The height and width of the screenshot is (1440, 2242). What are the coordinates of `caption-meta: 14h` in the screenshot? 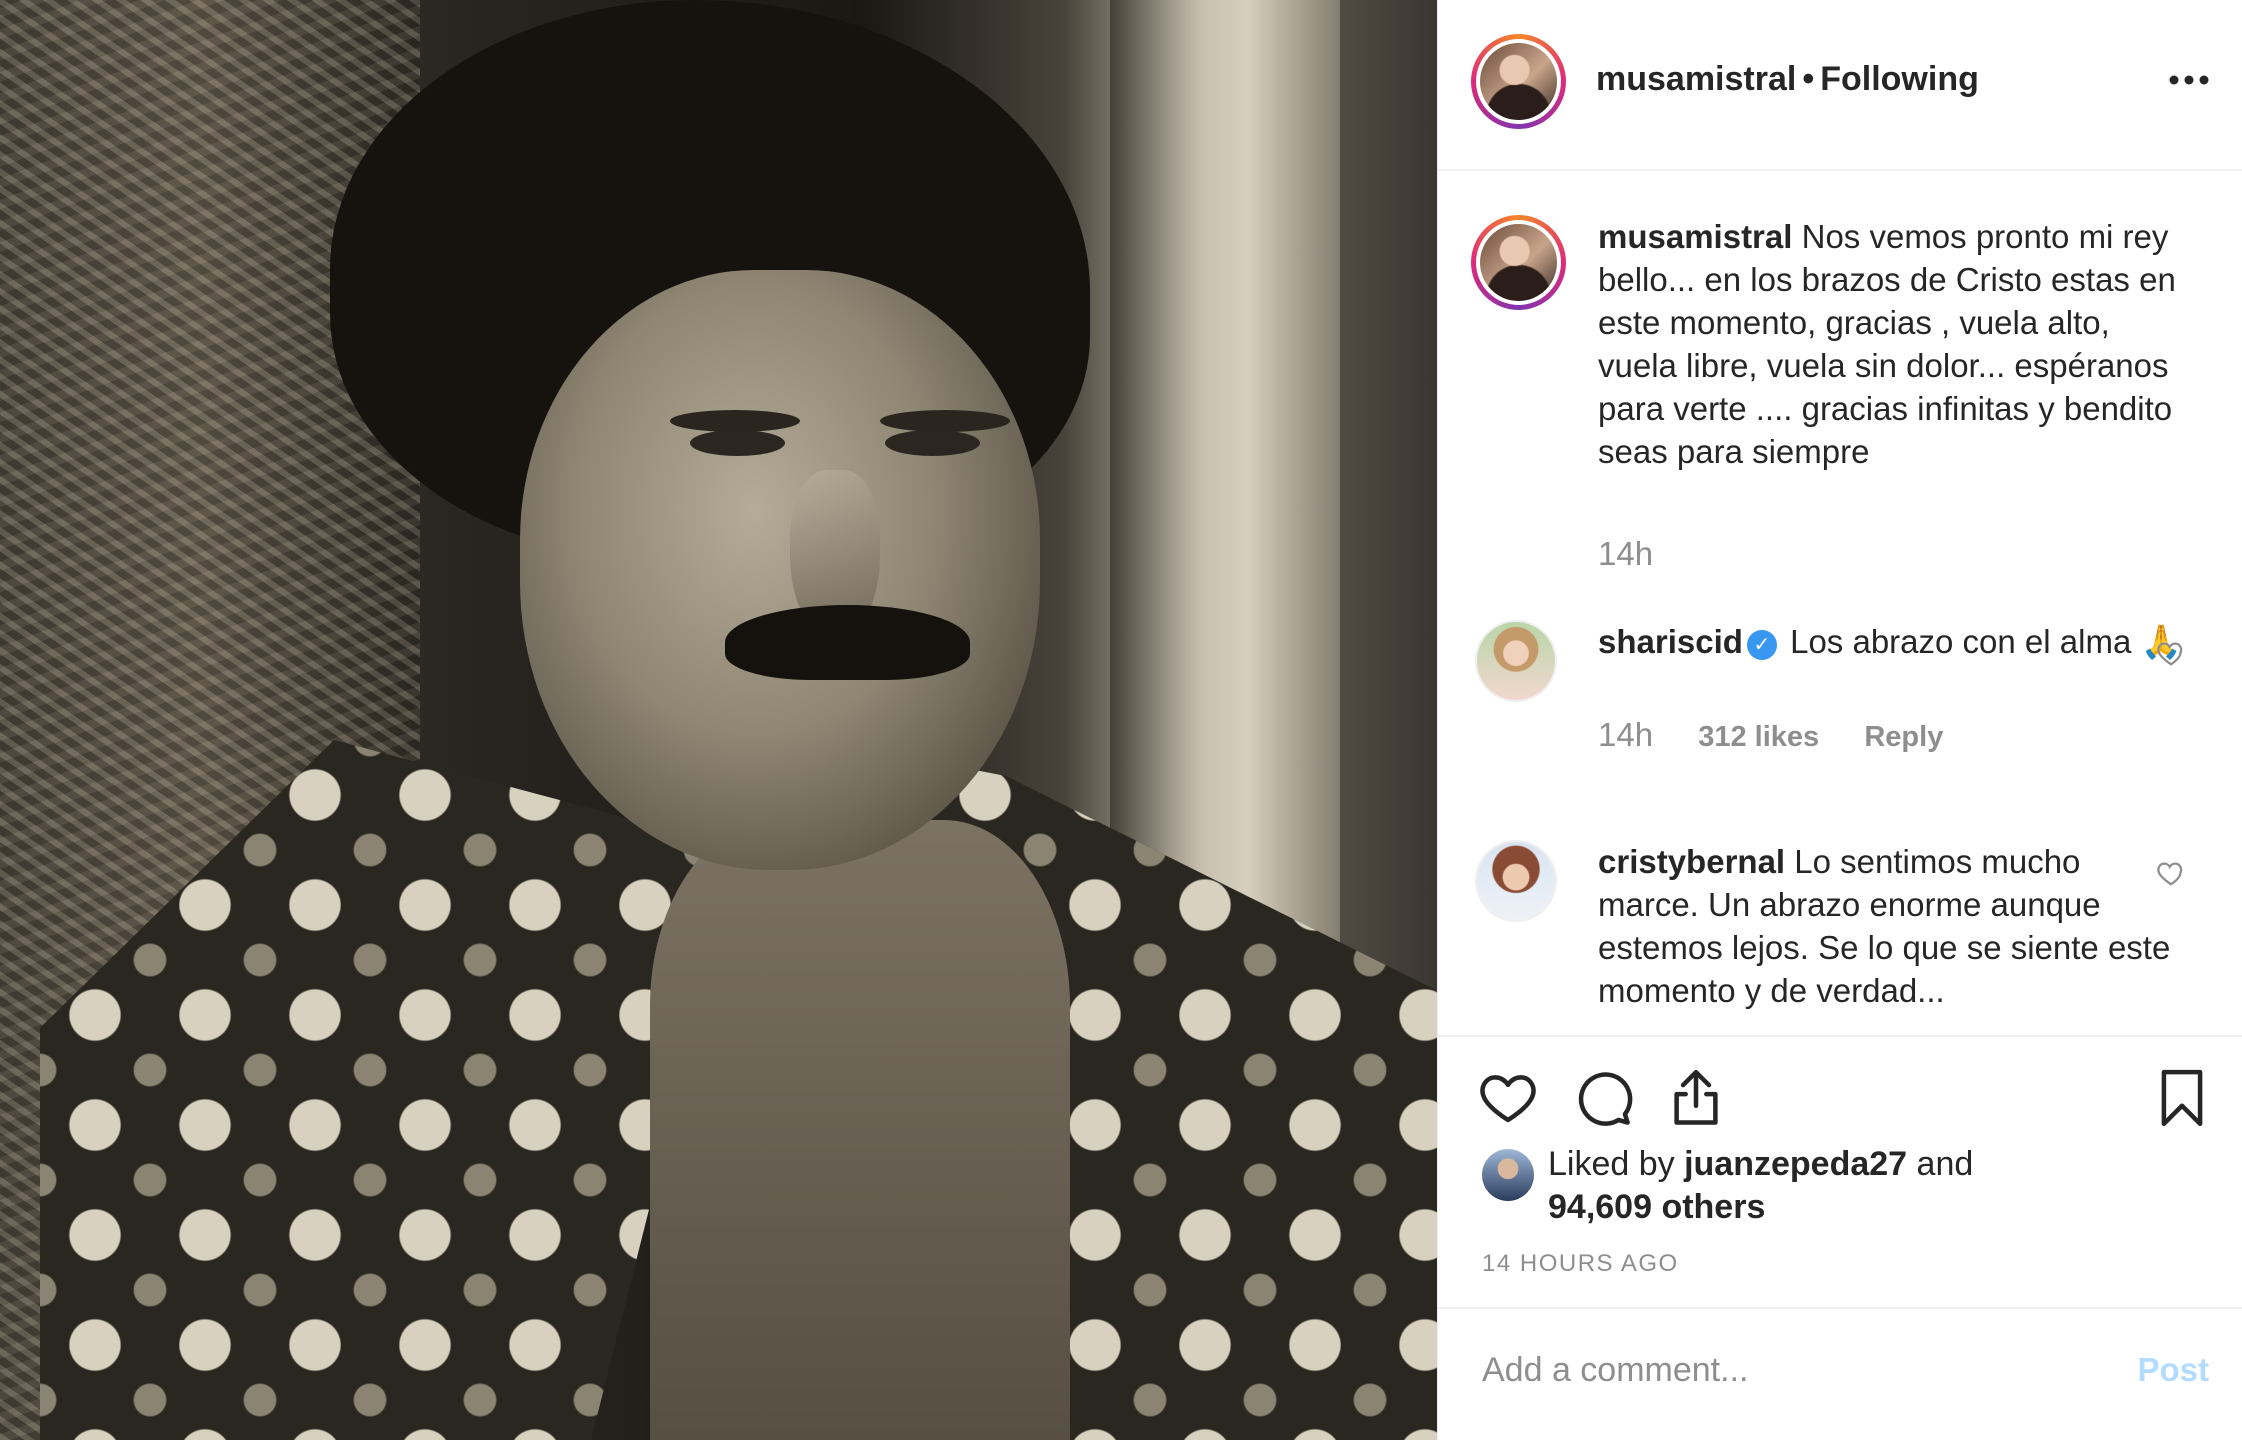 It's located at (1643, 554).